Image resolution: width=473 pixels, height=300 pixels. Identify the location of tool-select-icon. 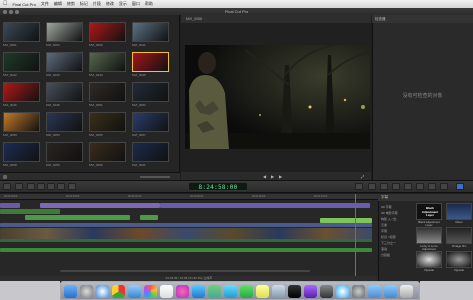
(72, 186).